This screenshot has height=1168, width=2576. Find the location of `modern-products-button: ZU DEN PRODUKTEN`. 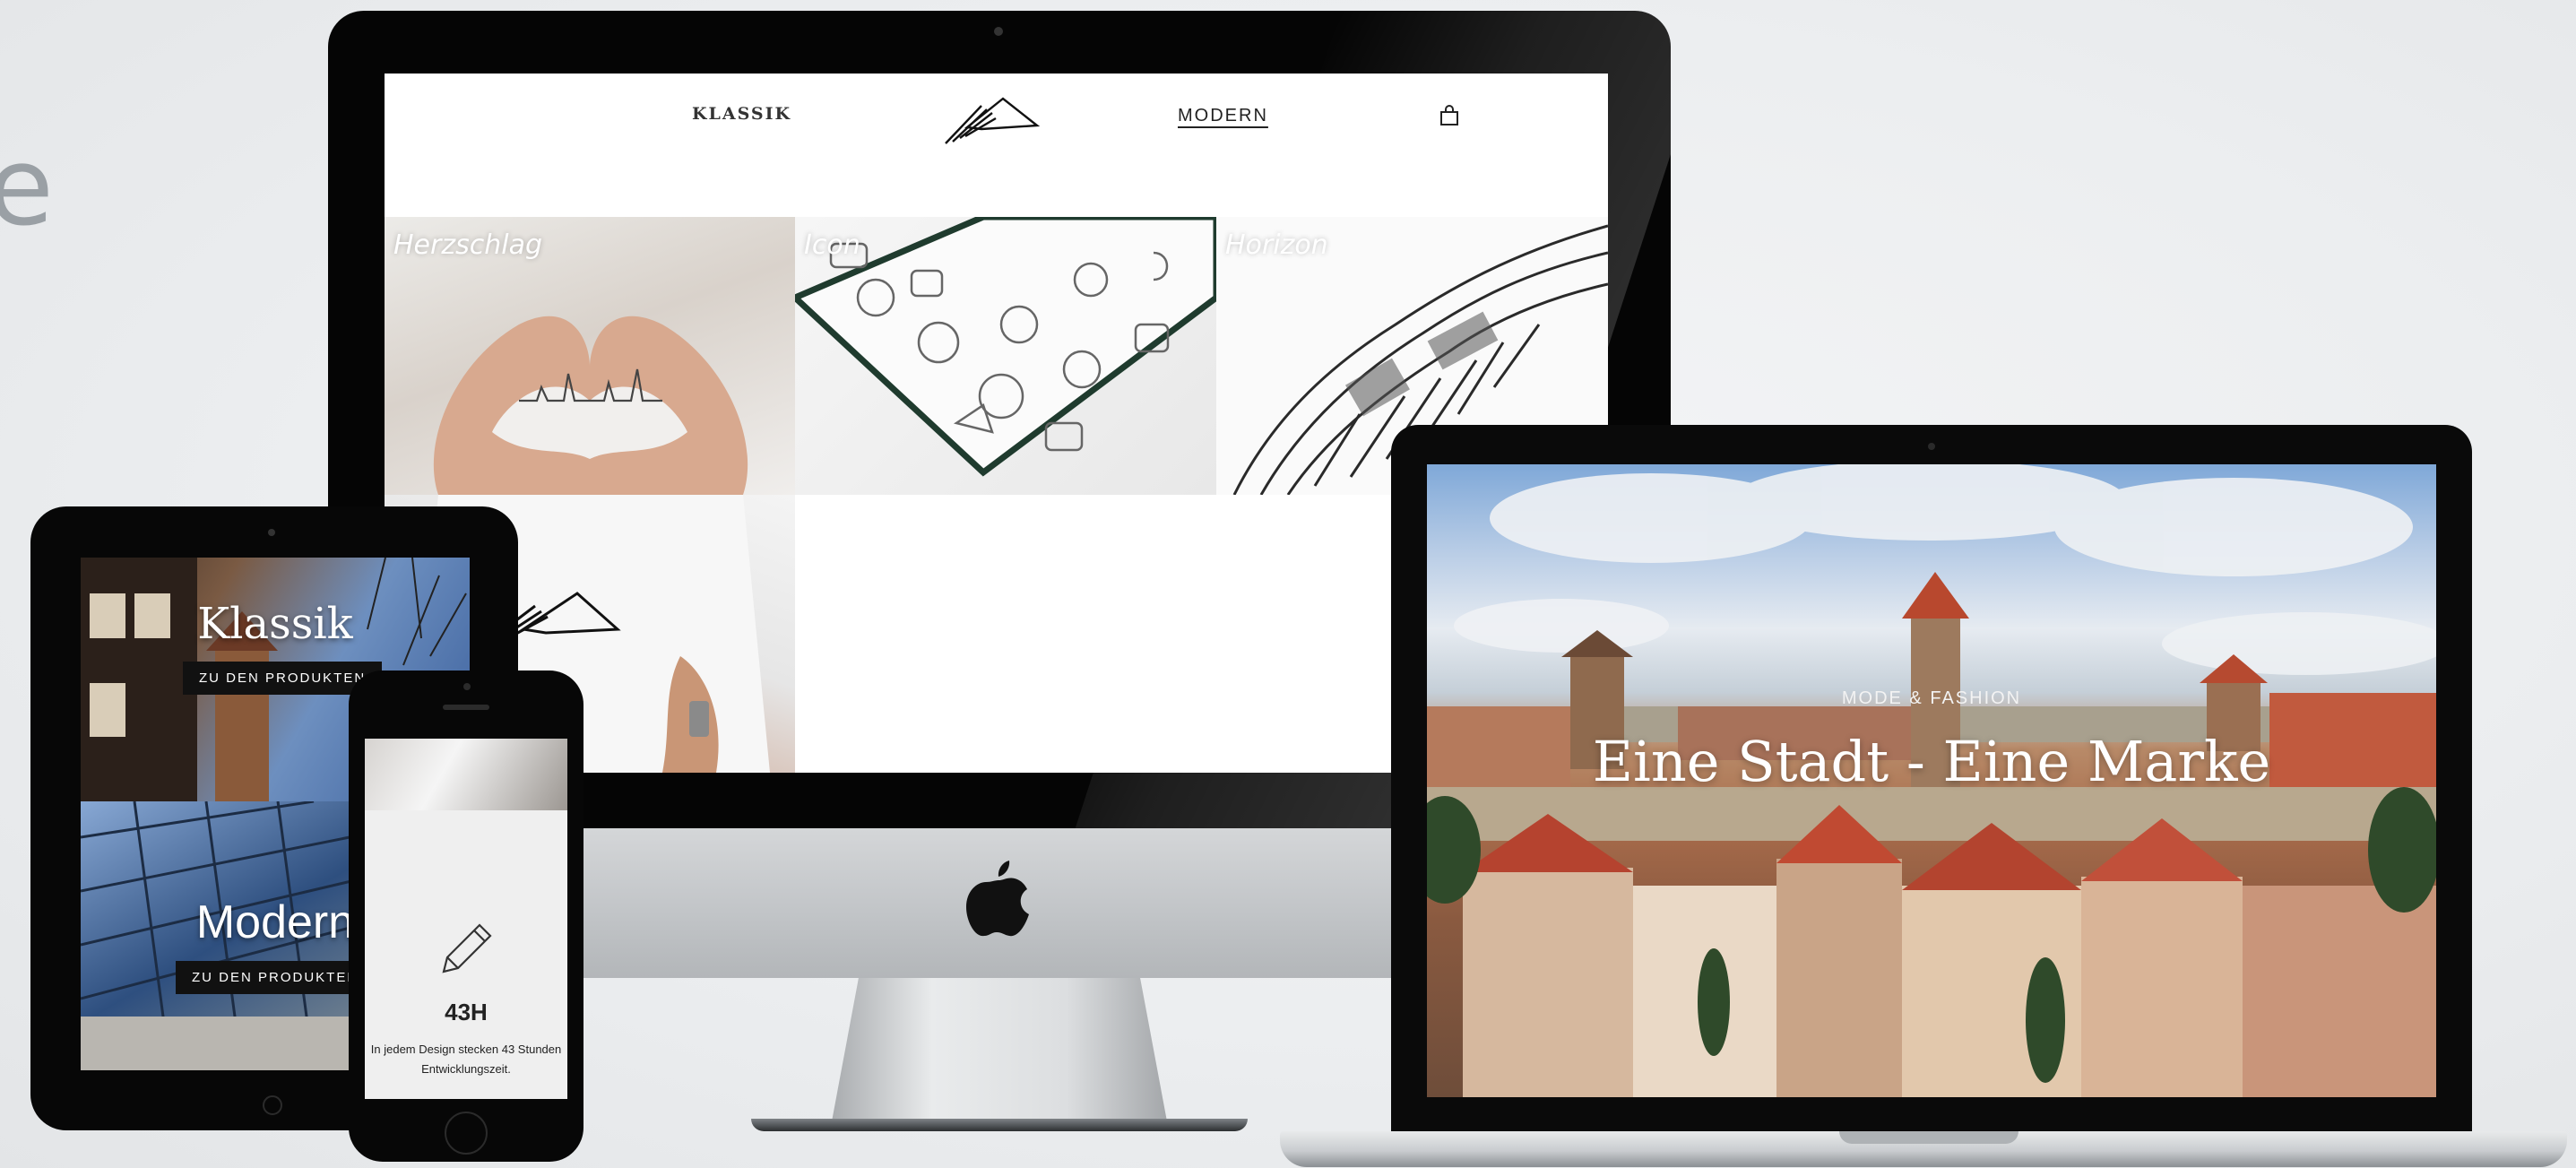

modern-products-button: ZU DEN PRODUKTEN is located at coordinates (276, 977).